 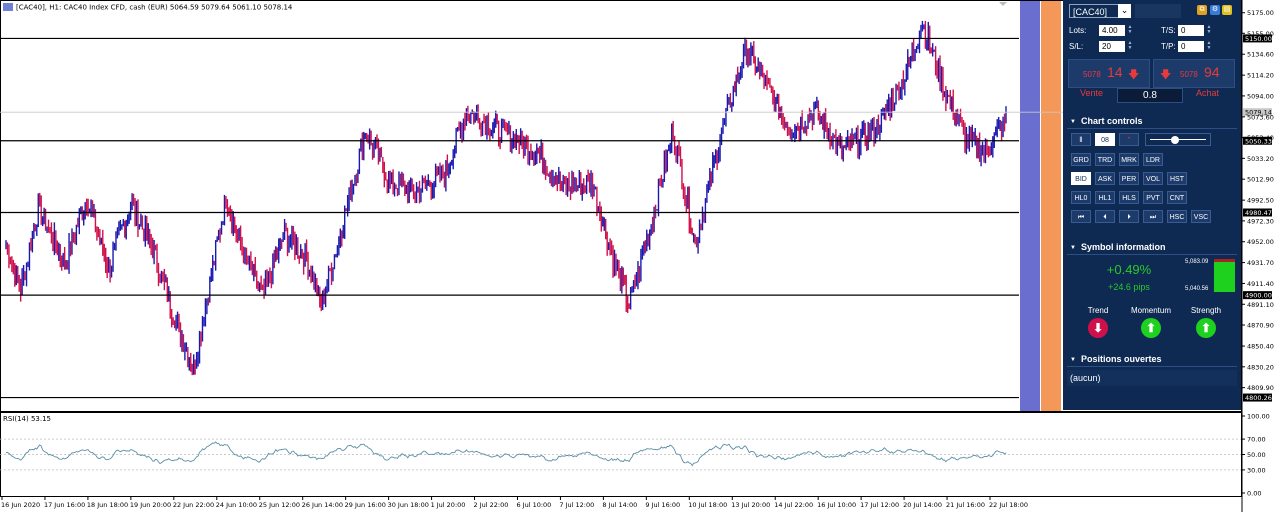 I want to click on positions-value: (aucun), so click(x=1152, y=378).